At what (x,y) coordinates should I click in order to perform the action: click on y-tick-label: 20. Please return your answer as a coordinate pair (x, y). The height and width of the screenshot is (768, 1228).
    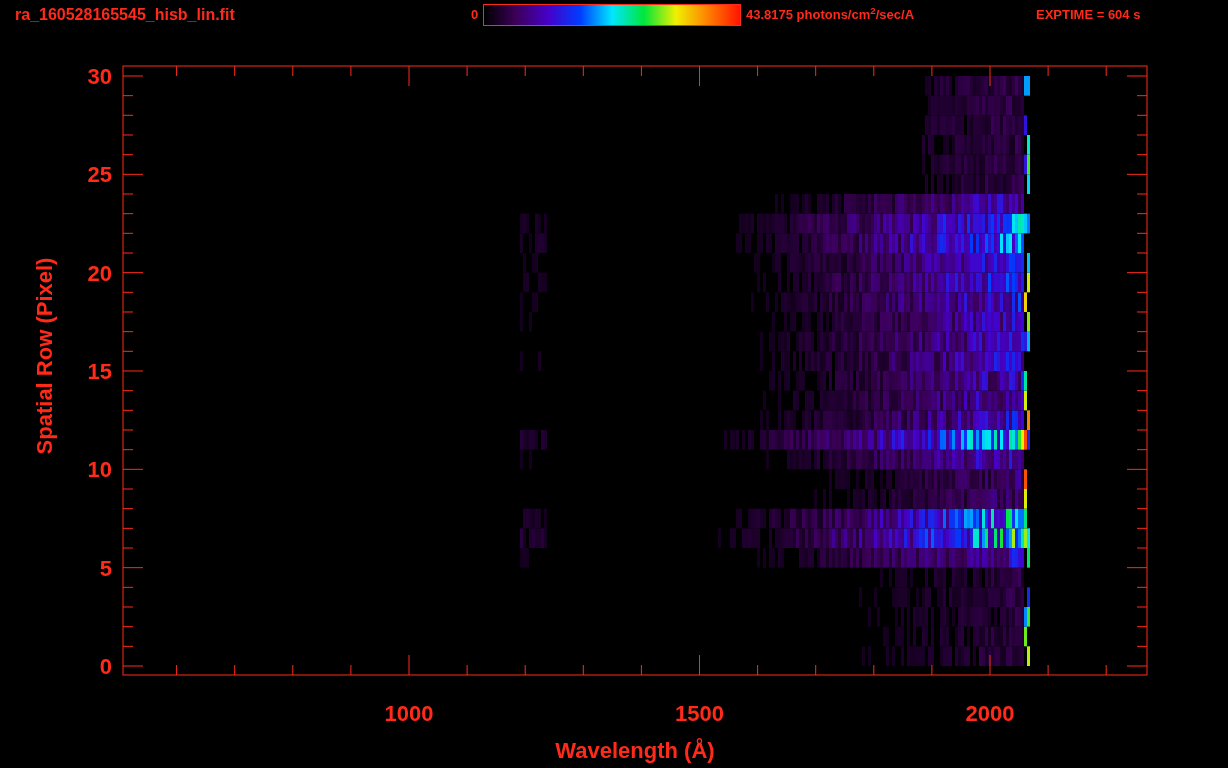
    Looking at the image, I should click on (99, 273).